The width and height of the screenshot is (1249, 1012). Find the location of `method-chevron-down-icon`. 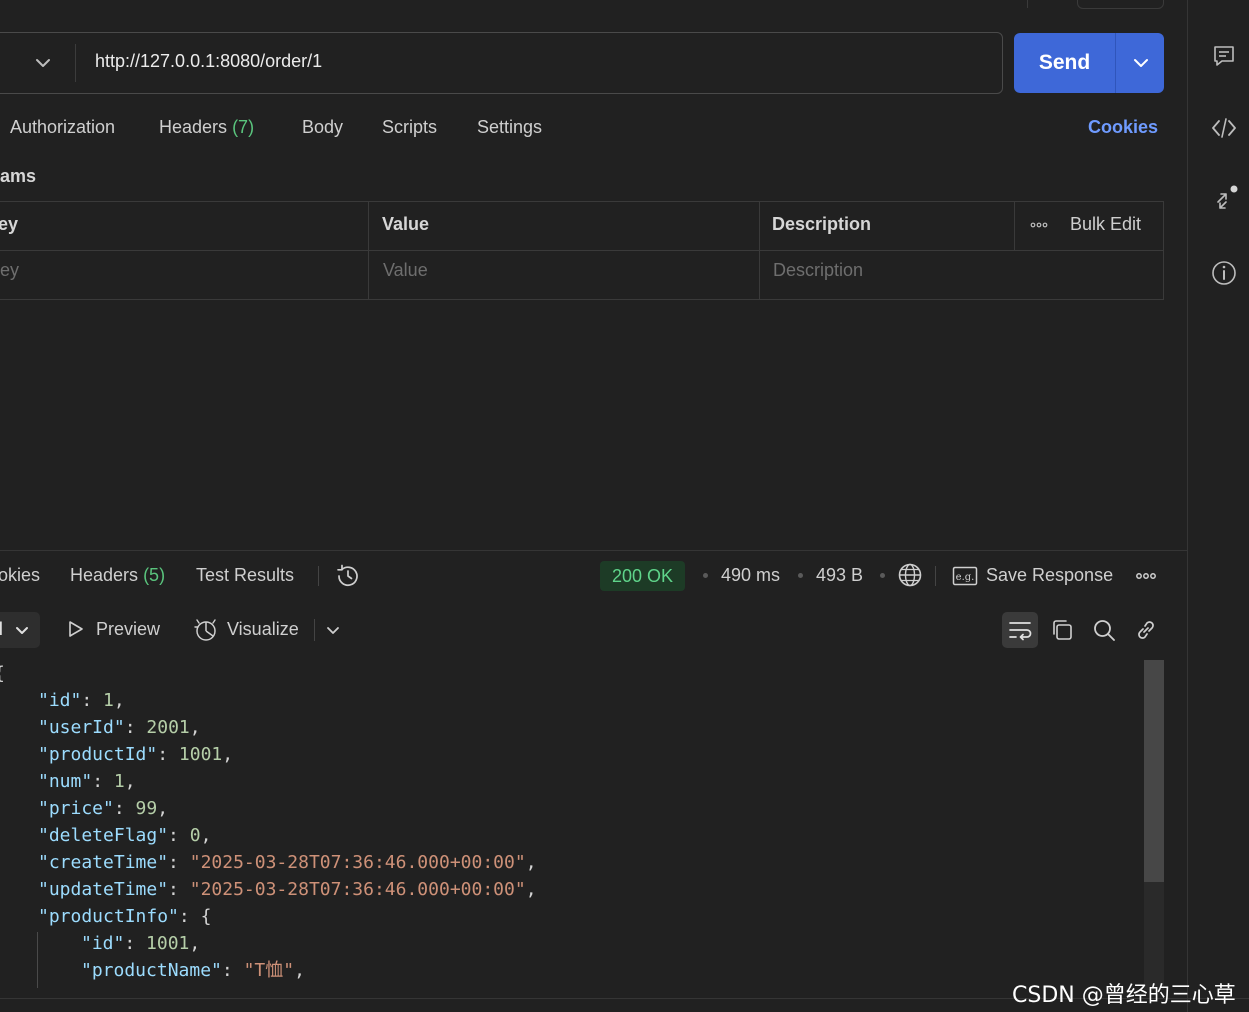

method-chevron-down-icon is located at coordinates (43, 63).